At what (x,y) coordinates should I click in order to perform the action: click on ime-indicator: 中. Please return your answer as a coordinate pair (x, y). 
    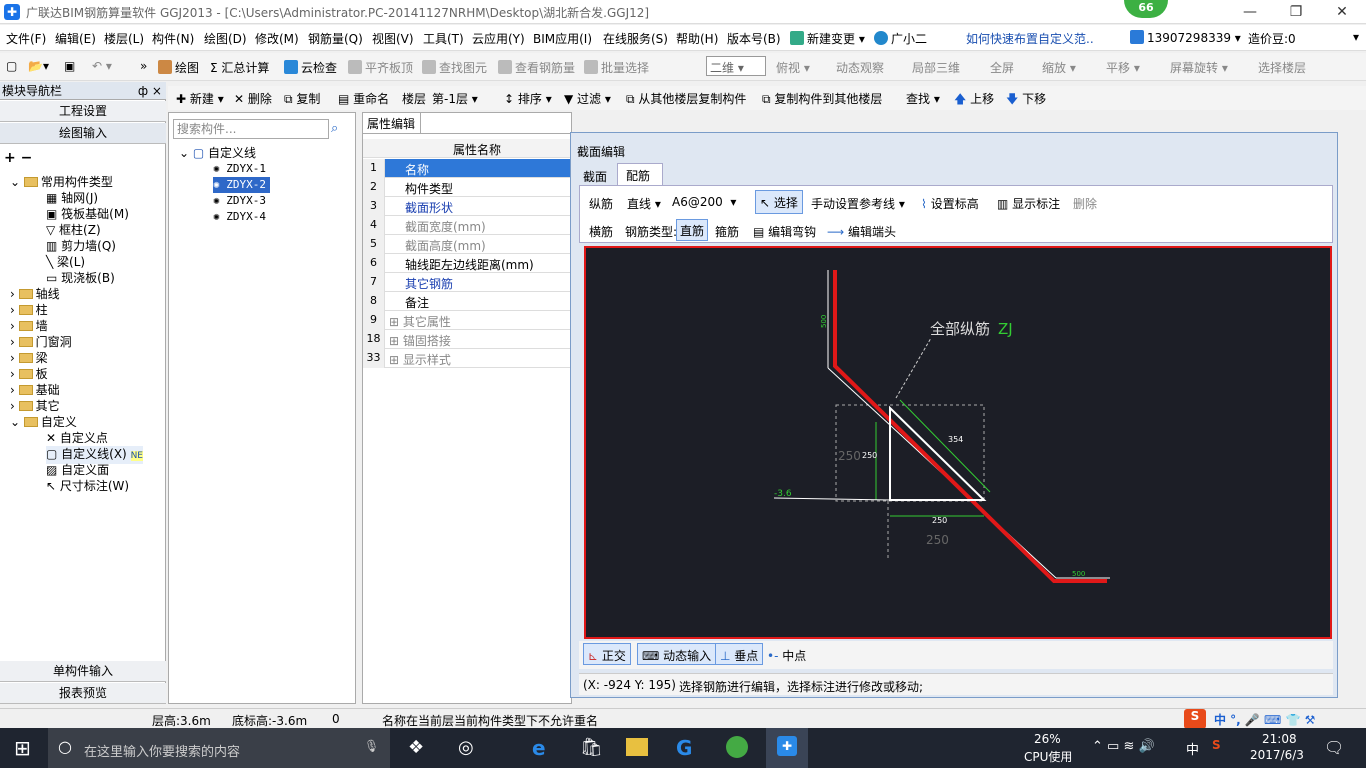
    Looking at the image, I should click on (1192, 748).